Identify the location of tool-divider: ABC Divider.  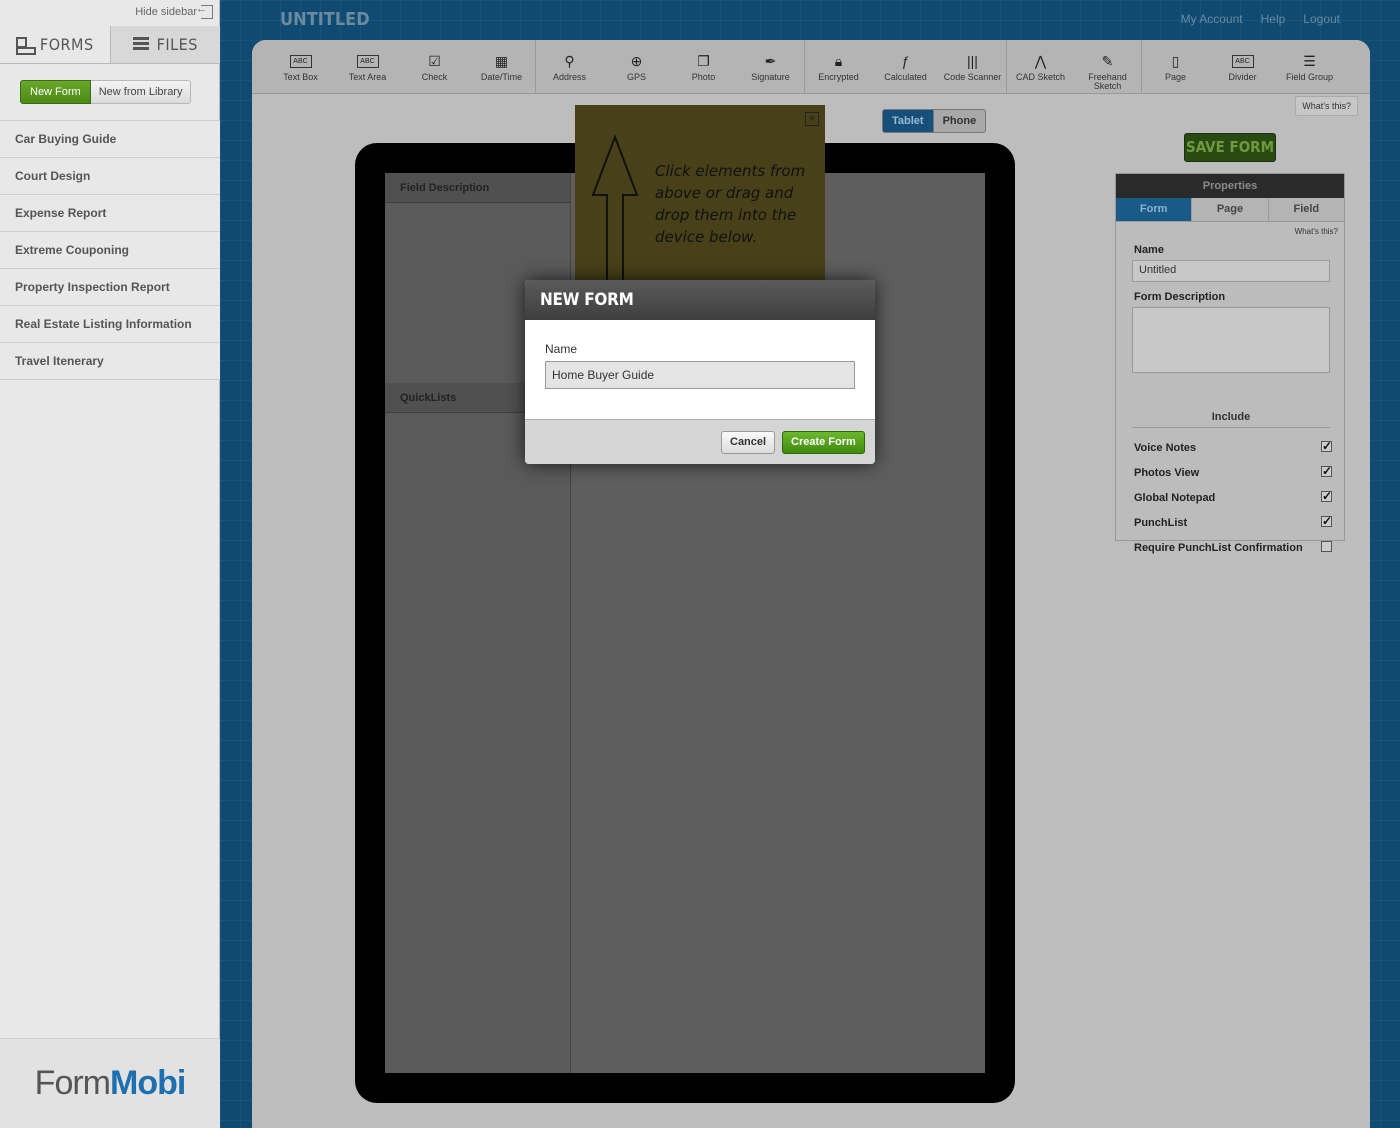
(1242, 67).